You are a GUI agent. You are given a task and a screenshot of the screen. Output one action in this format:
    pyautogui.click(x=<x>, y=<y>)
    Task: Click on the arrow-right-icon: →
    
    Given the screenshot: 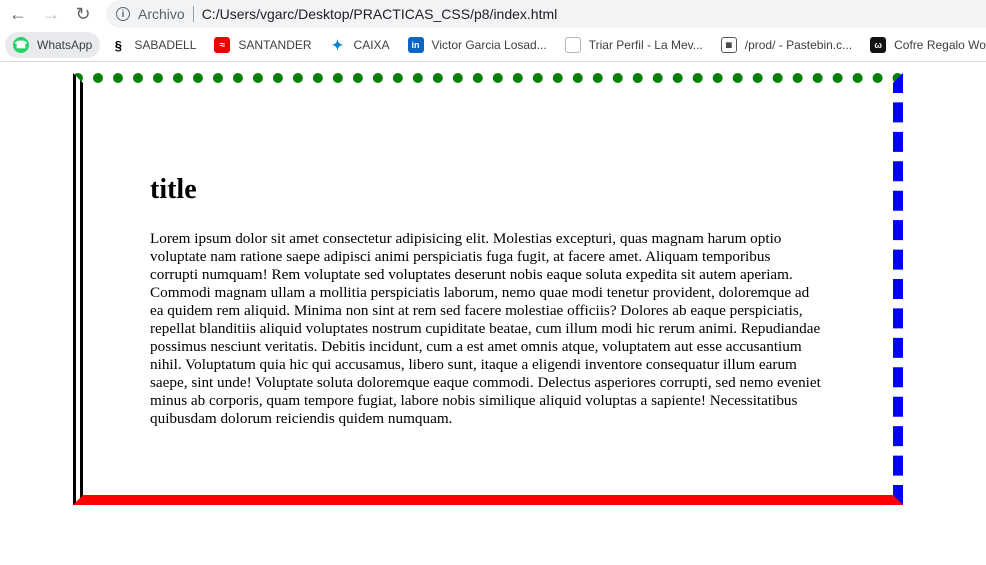 What is the action you would take?
    pyautogui.click(x=51, y=14)
    